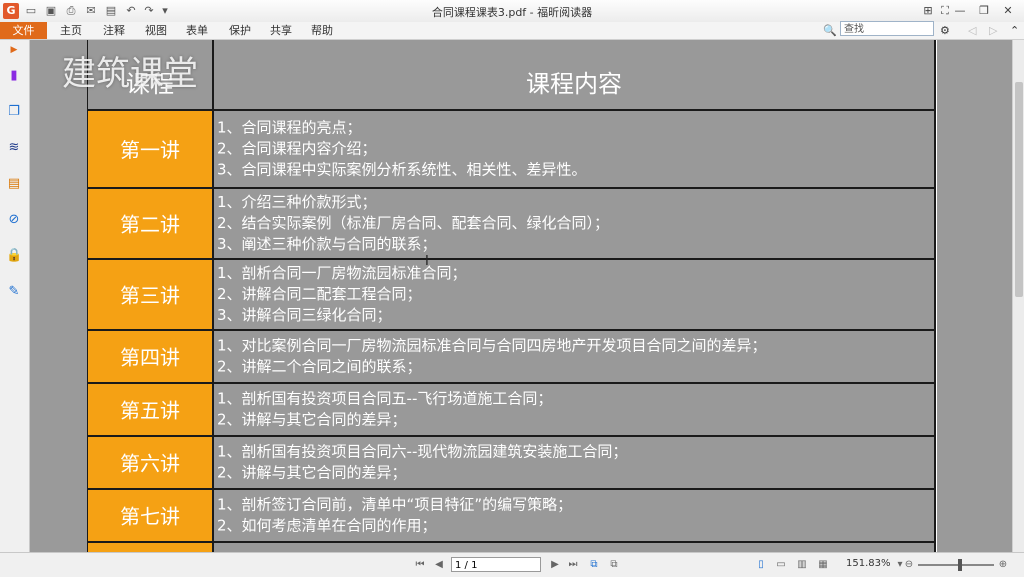 The image size is (1024, 577). What do you see at coordinates (945, 11) in the screenshot?
I see `fullscreen-icon: ⛶` at bounding box center [945, 11].